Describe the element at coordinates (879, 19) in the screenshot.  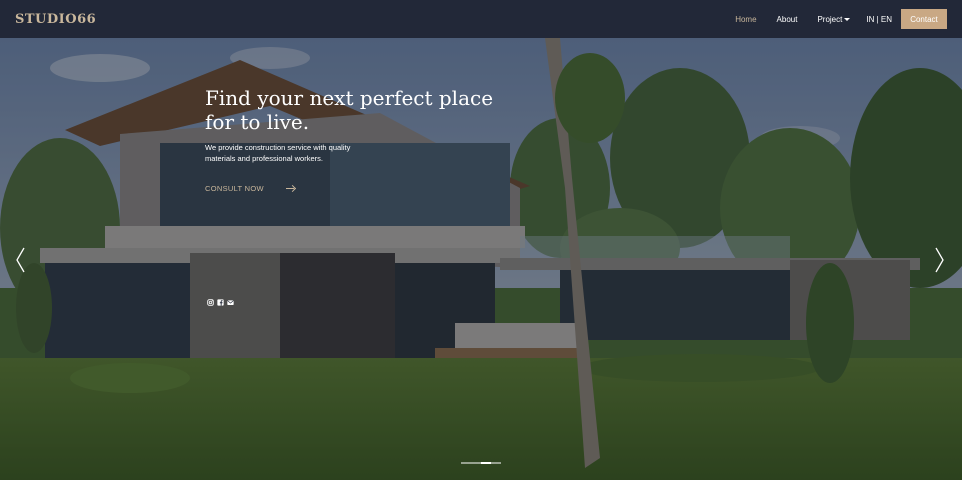
I see `language-switch: IN | EN` at that location.